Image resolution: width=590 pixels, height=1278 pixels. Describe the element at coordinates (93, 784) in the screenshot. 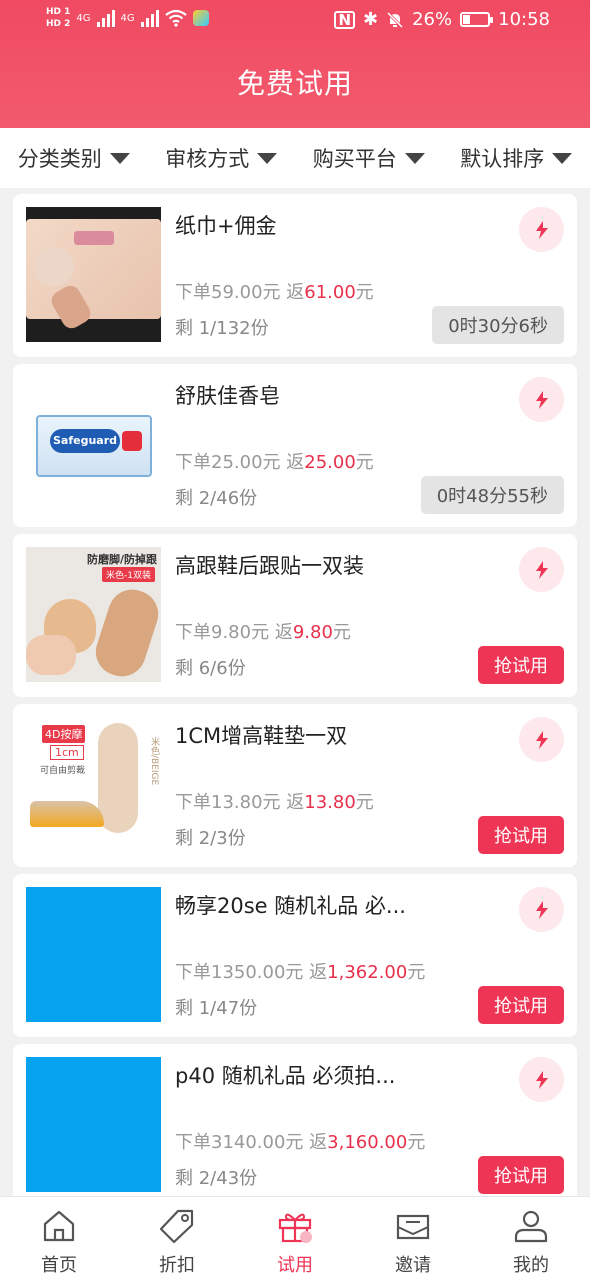

I see `product-image-insole: 4D按摩 1cm 可自由剪裁 米色/BEIGE` at that location.